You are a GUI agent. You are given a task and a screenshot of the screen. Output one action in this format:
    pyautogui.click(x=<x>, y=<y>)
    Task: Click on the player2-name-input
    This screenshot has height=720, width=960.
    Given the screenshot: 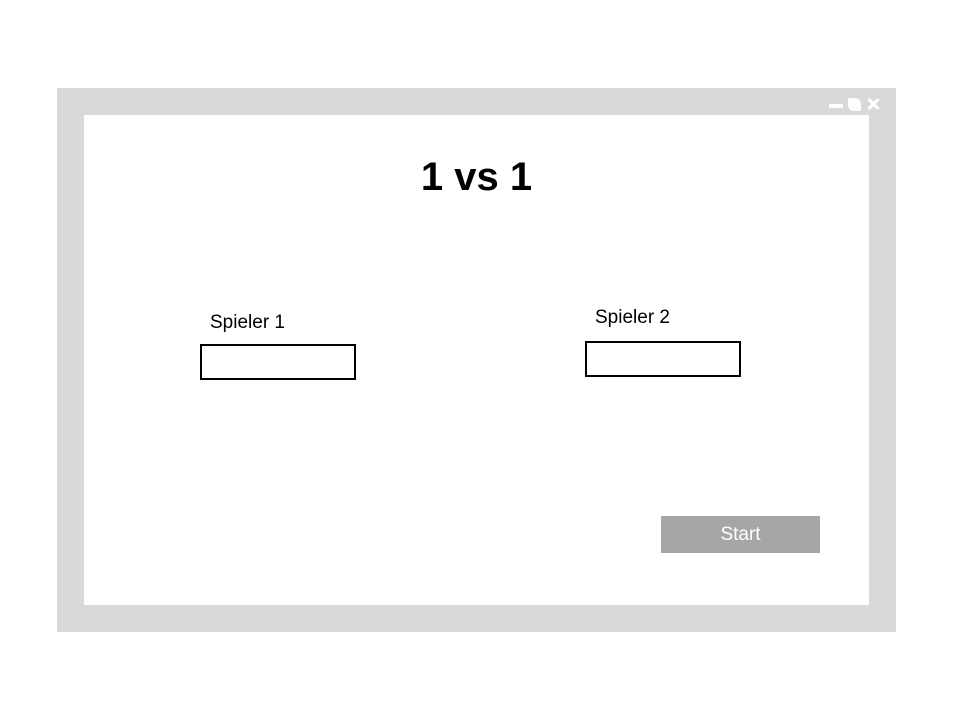 What is the action you would take?
    pyautogui.click(x=663, y=359)
    